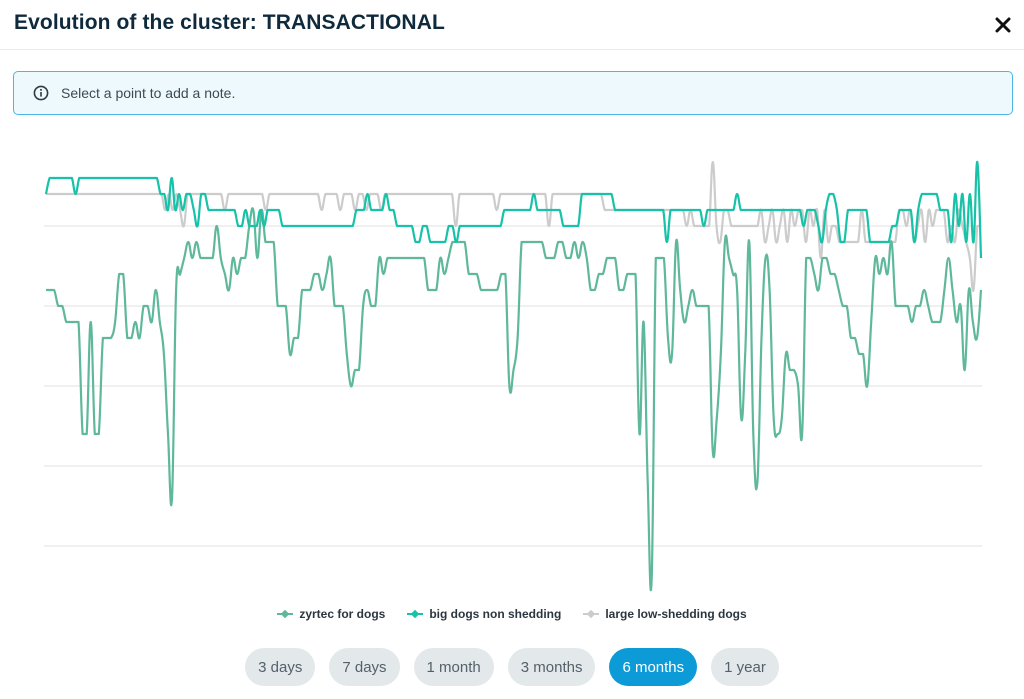 The height and width of the screenshot is (699, 1024). I want to click on legend-label: zyrtec for dogs, so click(342, 614).